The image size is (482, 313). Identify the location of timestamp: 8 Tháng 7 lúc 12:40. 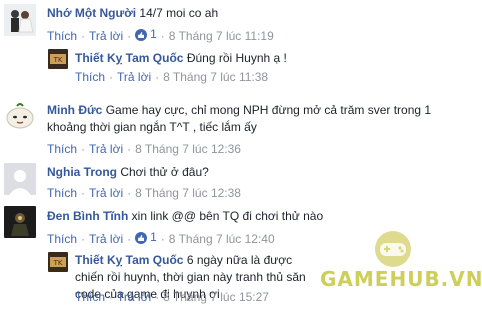
(222, 239).